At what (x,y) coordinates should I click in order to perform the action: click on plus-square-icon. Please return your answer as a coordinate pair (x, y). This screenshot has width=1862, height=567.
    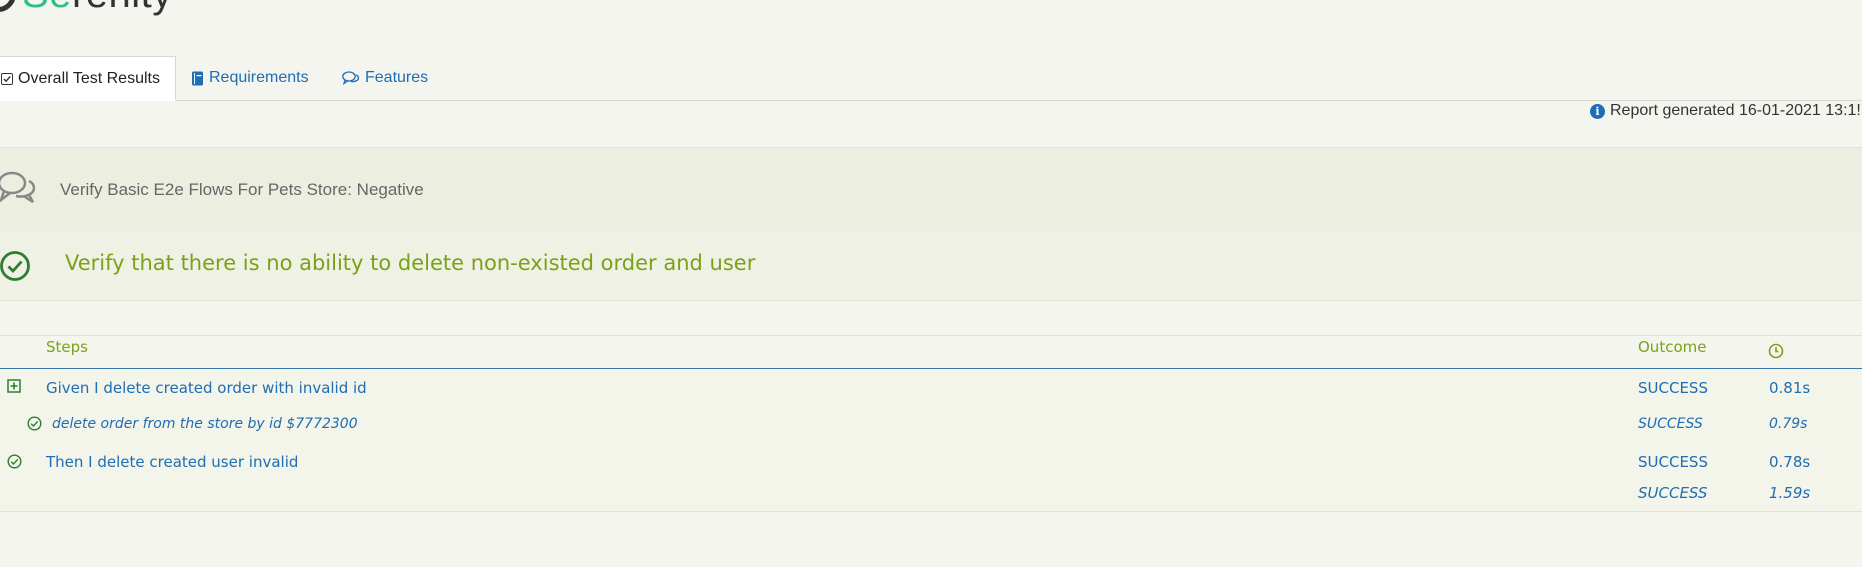
    Looking at the image, I should click on (14, 386).